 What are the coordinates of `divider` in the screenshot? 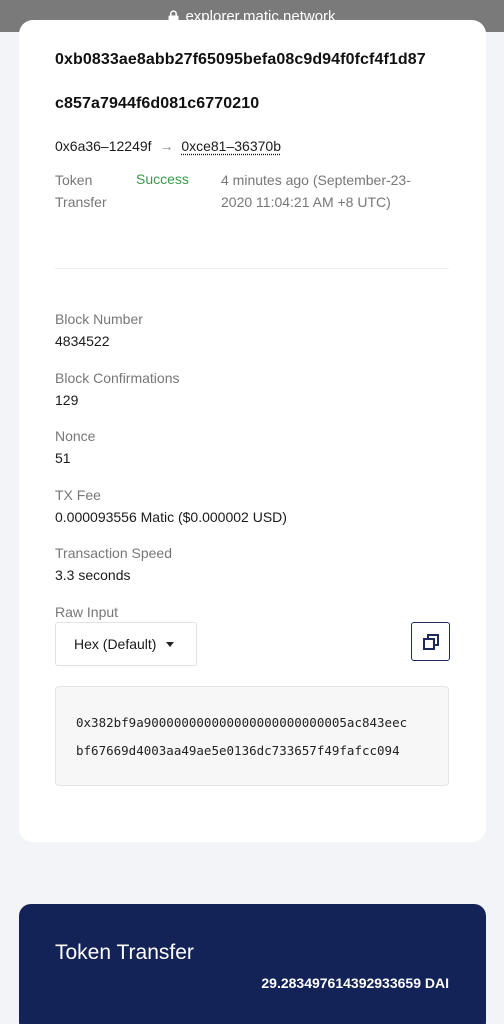 It's located at (252, 268).